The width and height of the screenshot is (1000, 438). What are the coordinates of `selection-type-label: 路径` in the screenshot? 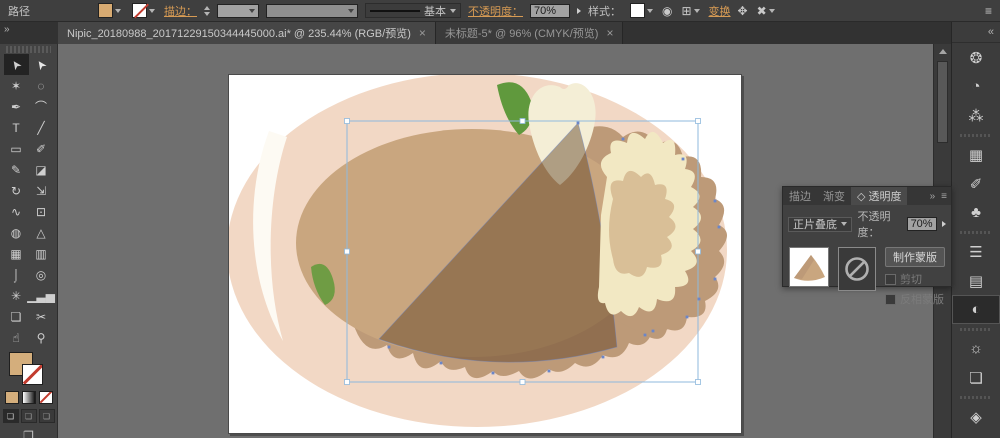 It's located at (19, 11).